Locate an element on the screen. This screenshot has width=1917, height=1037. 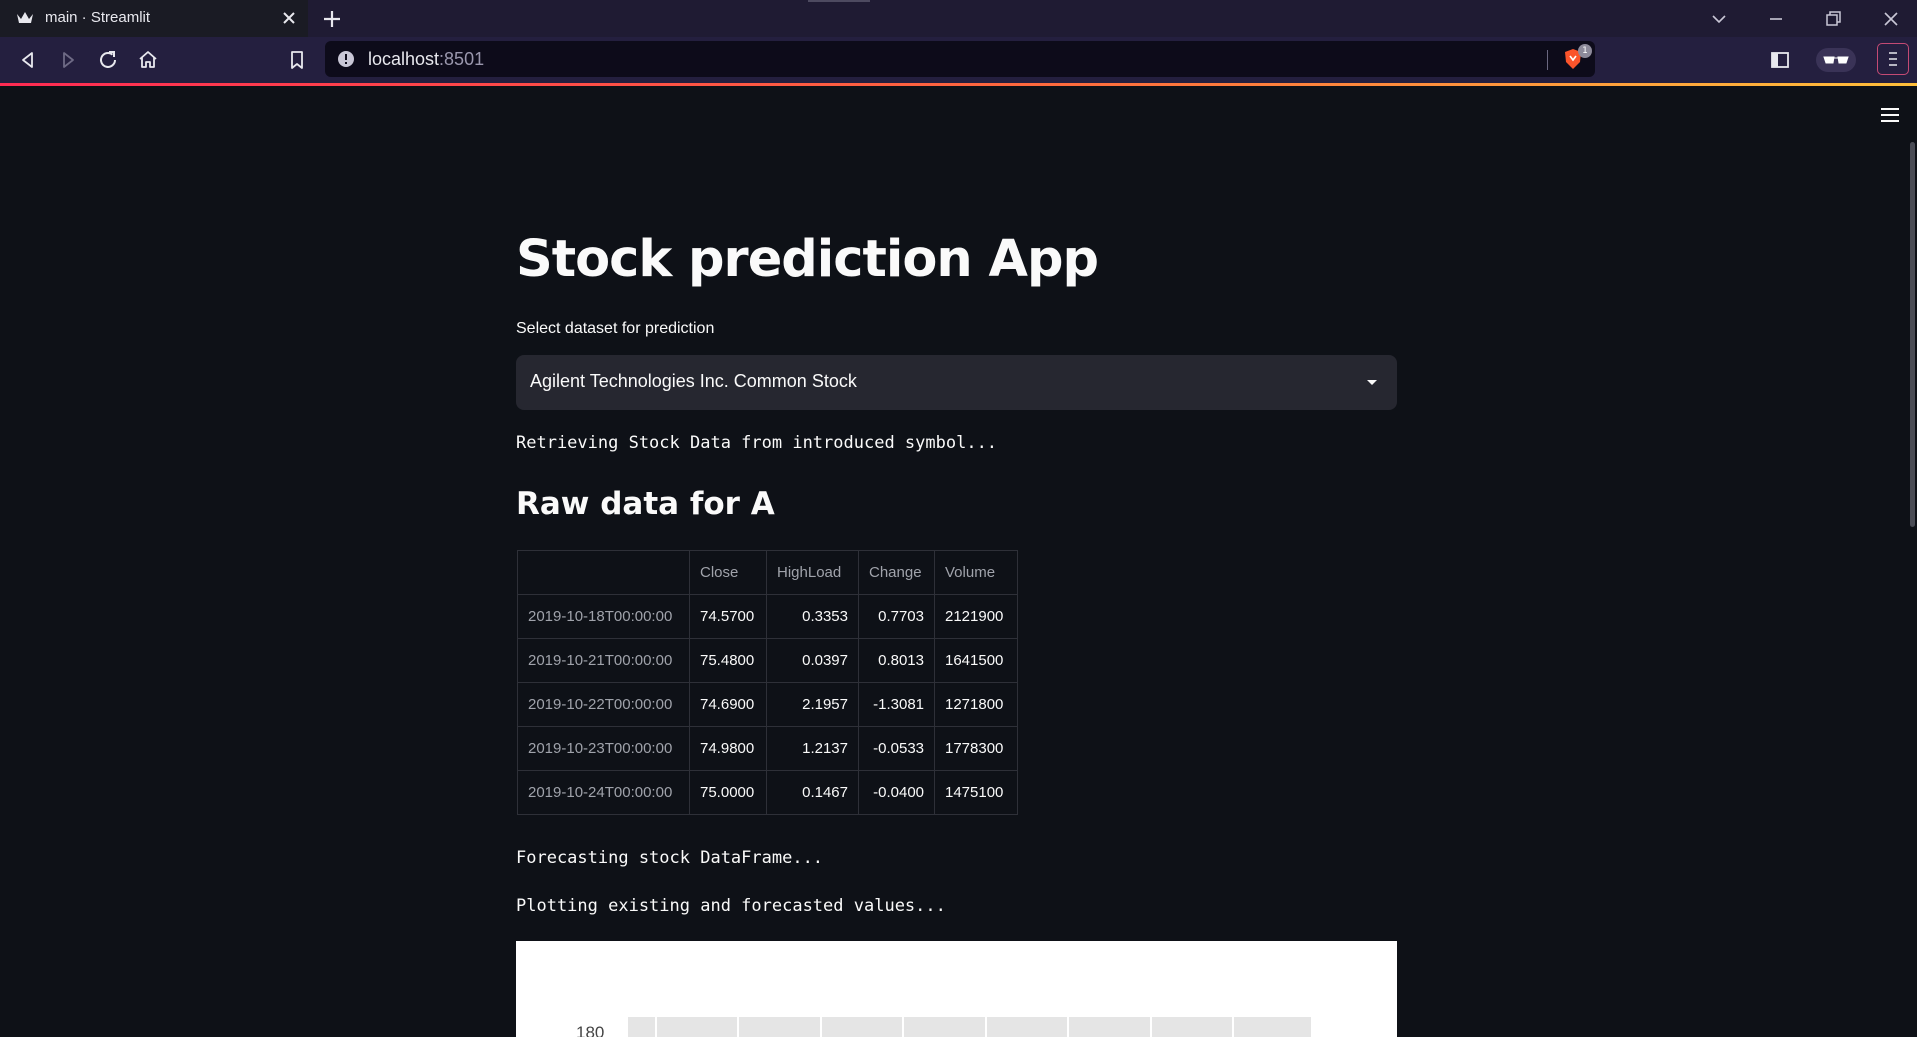
page-scrollbar is located at coordinates (1912, 334).